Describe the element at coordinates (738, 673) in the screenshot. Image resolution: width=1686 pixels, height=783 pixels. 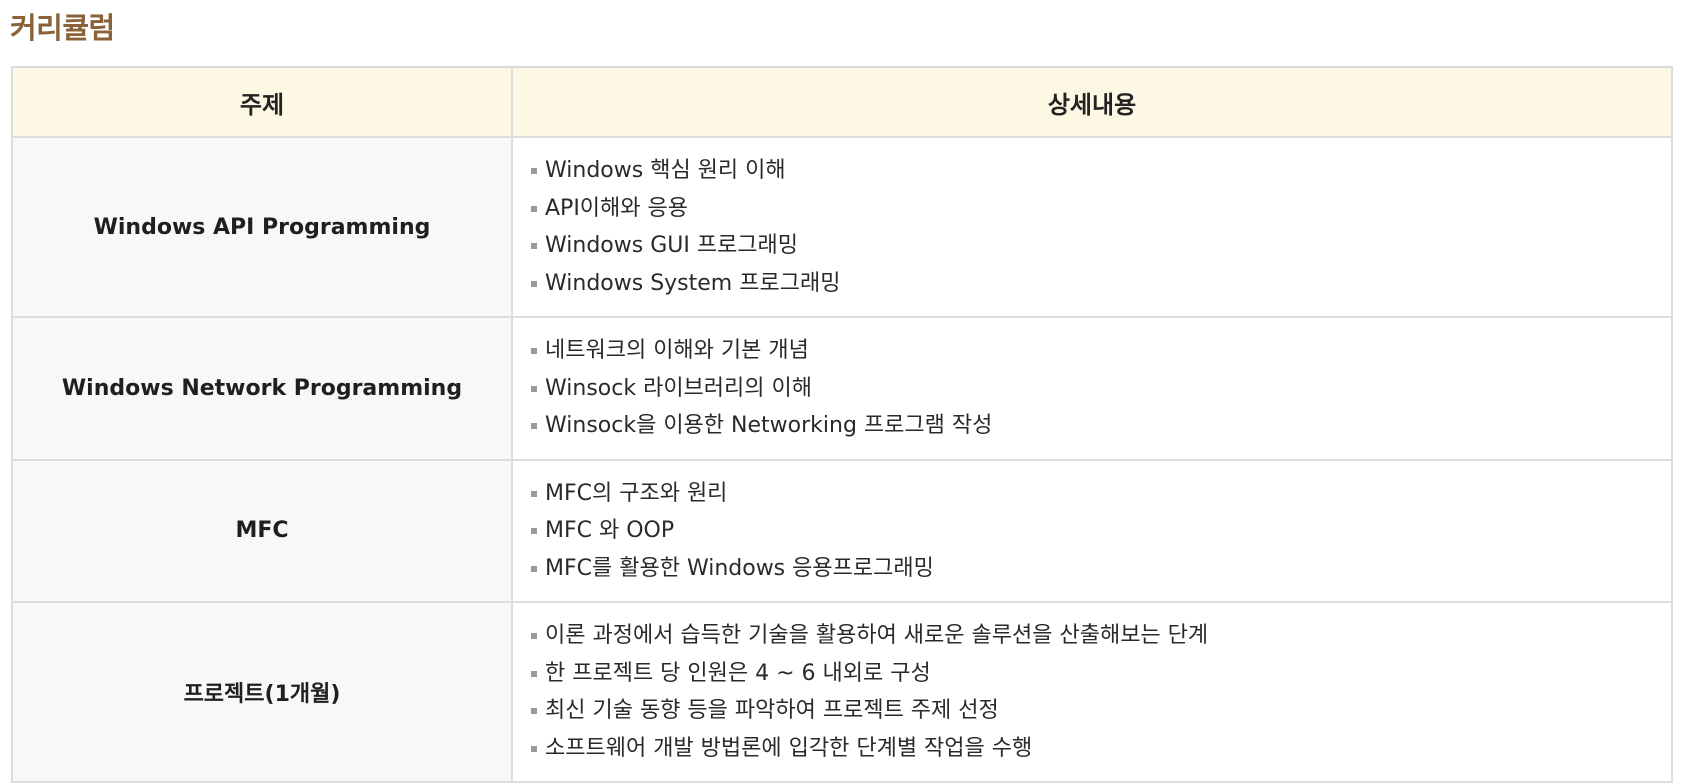
I see `list-item-text: 한 프로젝트 당 인원은 4 ~ 6 내외로 구성` at that location.